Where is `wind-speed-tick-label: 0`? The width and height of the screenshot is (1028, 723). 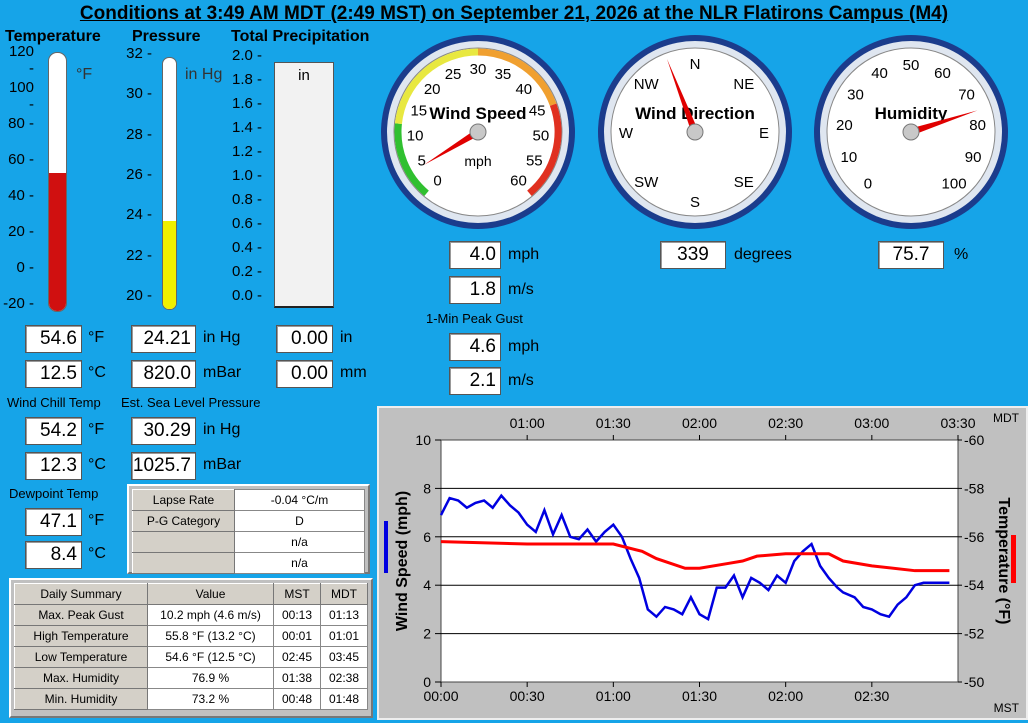
wind-speed-tick-label: 0 is located at coordinates (437, 180).